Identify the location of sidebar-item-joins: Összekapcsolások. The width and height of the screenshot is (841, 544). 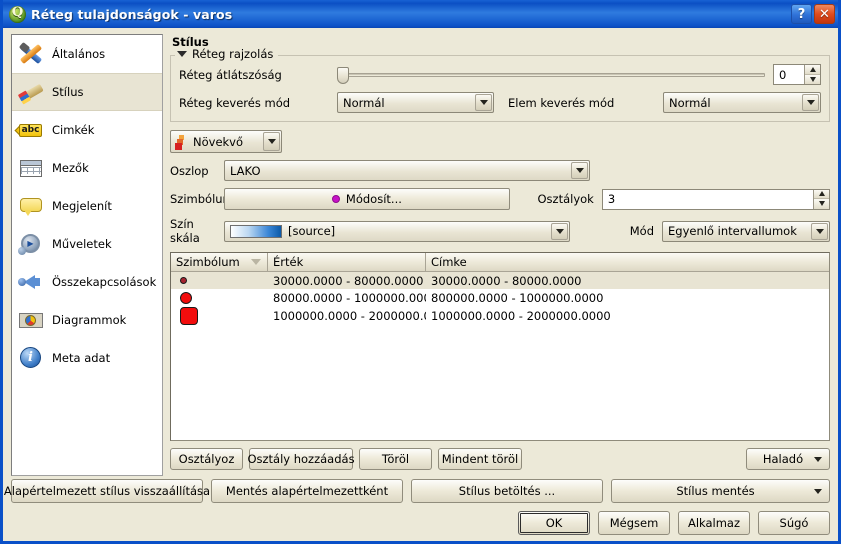
(87, 282).